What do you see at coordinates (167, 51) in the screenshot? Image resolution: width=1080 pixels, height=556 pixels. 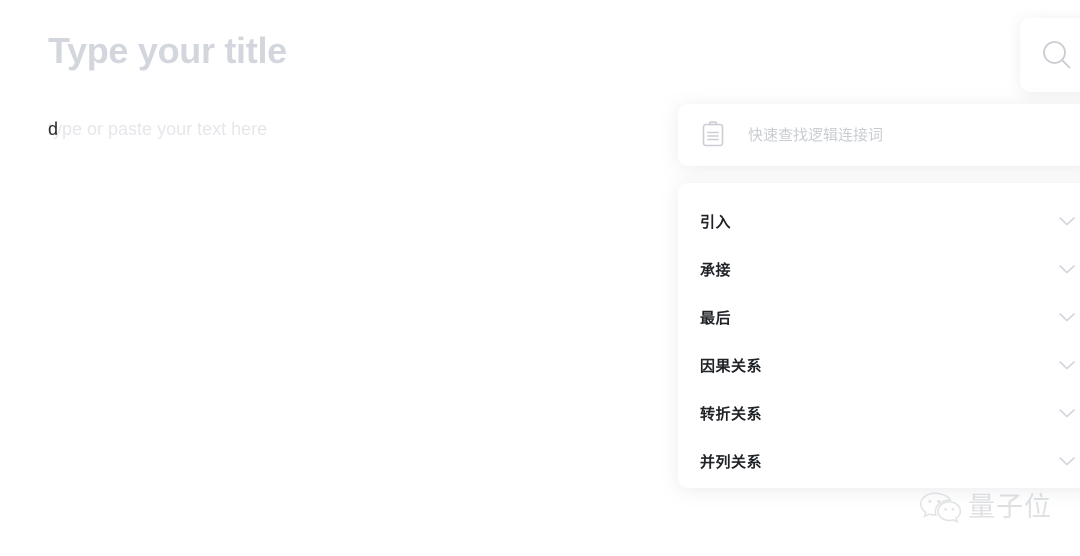 I see `title-placeholder: Type your title` at bounding box center [167, 51].